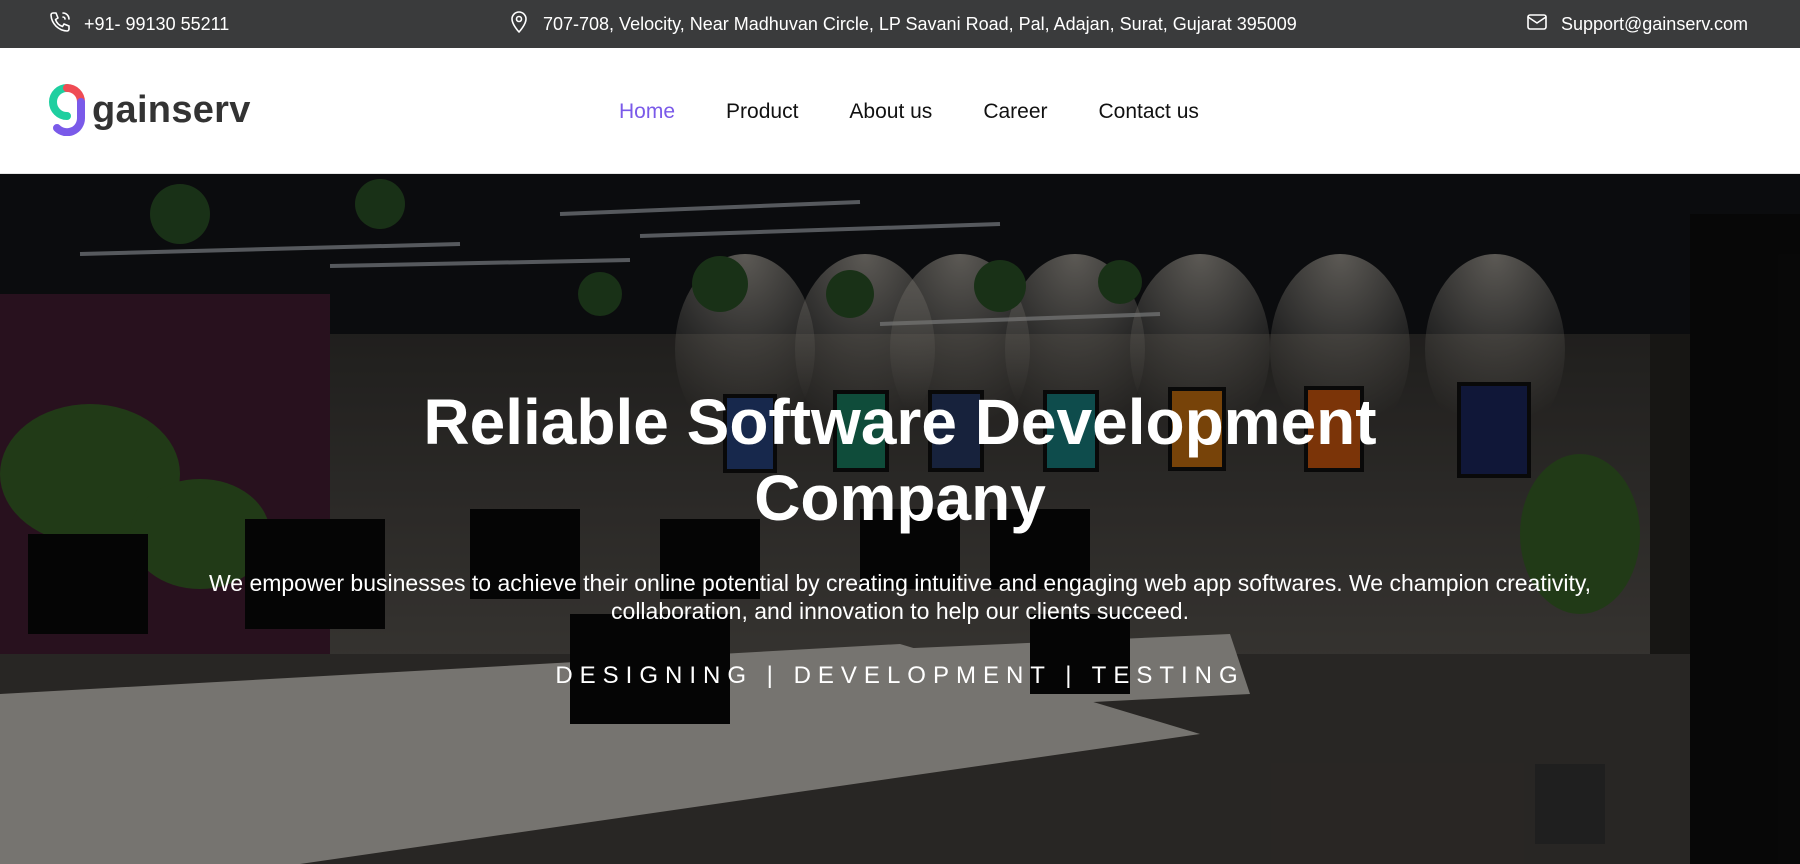  Describe the element at coordinates (1654, 24) in the screenshot. I see `email-address: Support@gainserv.com` at that location.